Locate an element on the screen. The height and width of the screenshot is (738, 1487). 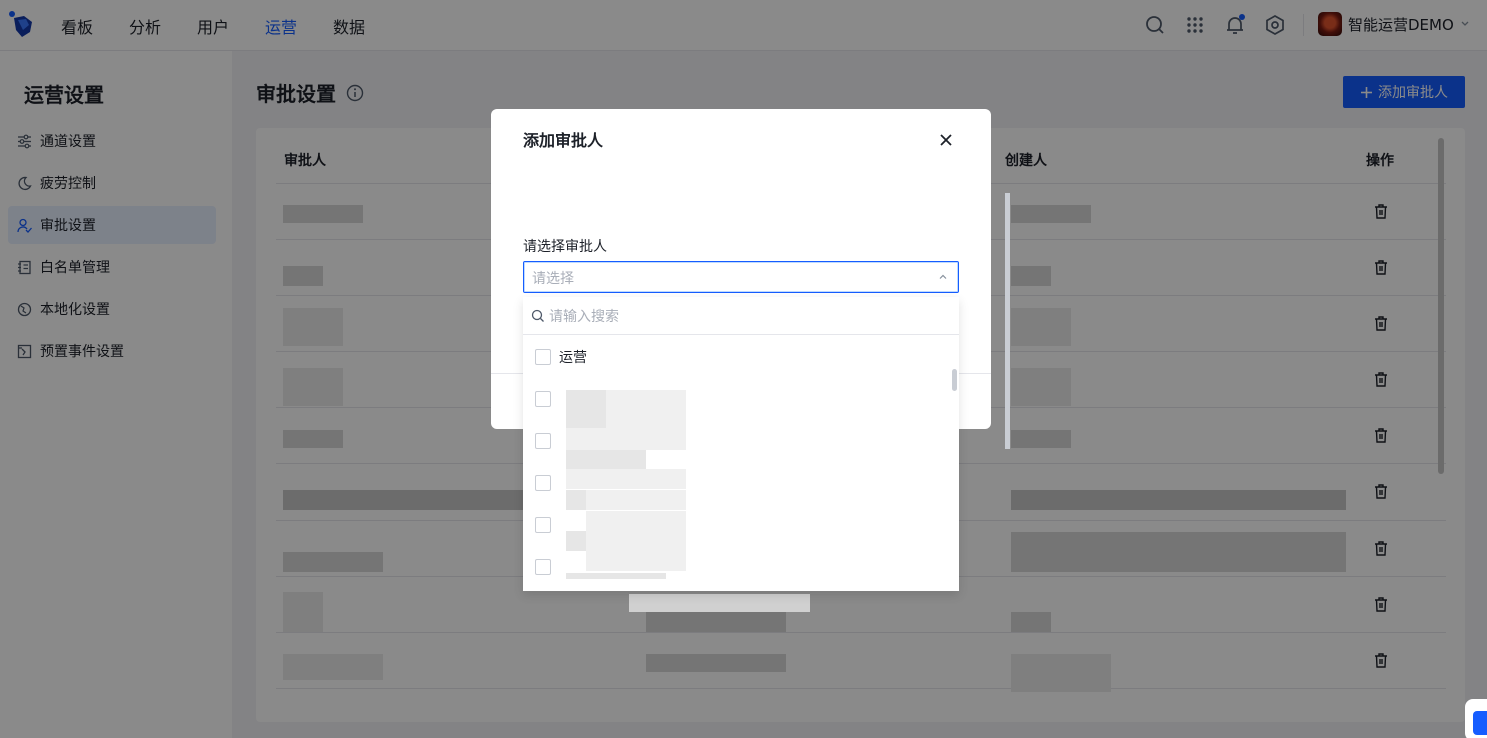
select-placeholder: 请选择 is located at coordinates (553, 279).